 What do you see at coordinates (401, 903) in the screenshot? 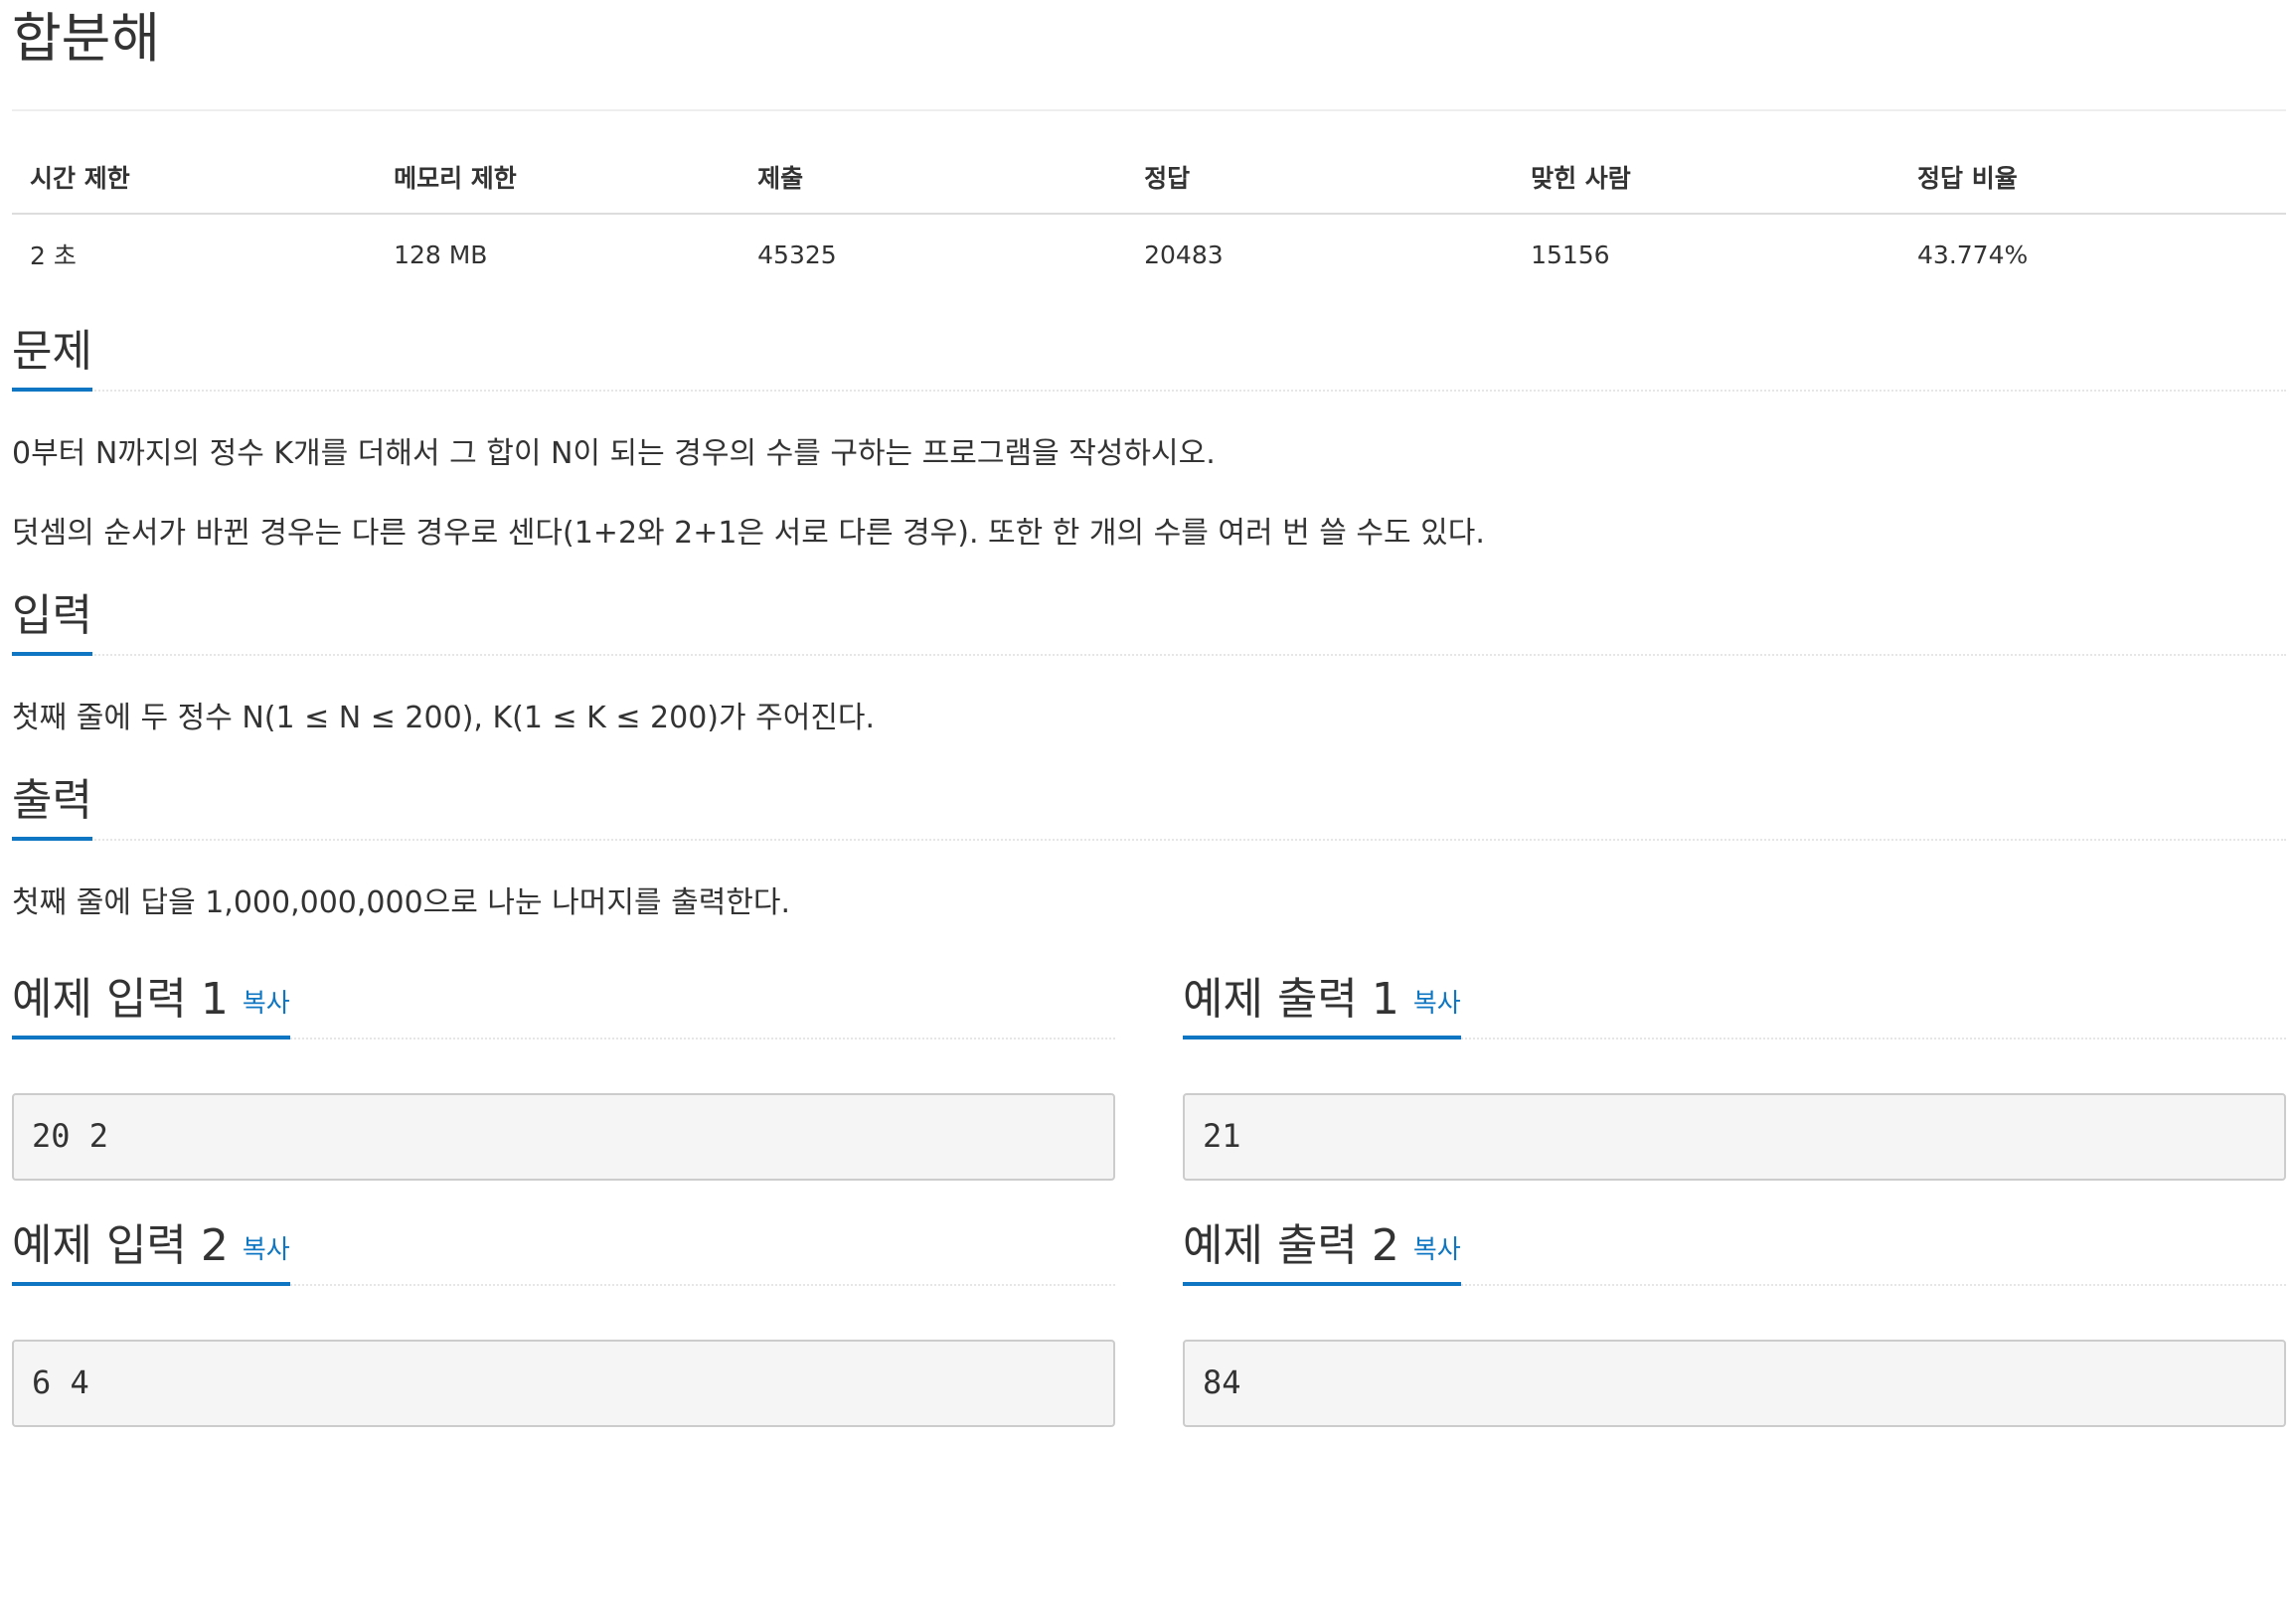
I see `output-description: 첫째 줄에 답을 1,000,000,000으로 나눈 나머지를 출력한다.` at bounding box center [401, 903].